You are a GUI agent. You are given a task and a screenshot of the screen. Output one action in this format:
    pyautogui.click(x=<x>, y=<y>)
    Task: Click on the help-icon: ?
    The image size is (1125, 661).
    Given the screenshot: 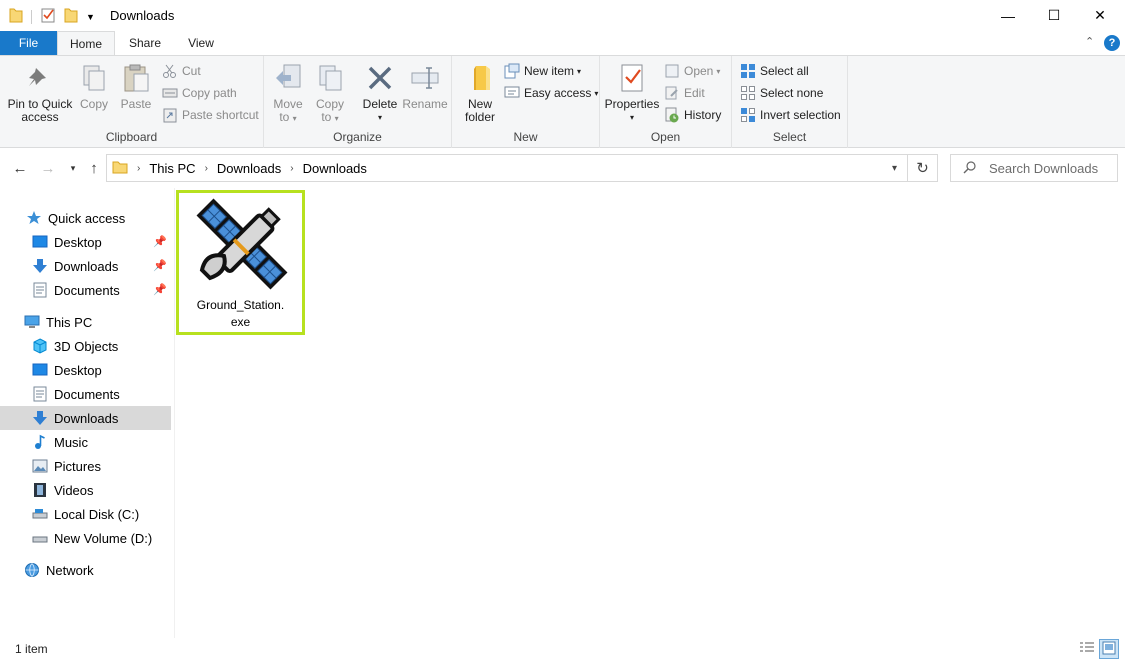 What is the action you would take?
    pyautogui.click(x=1112, y=43)
    